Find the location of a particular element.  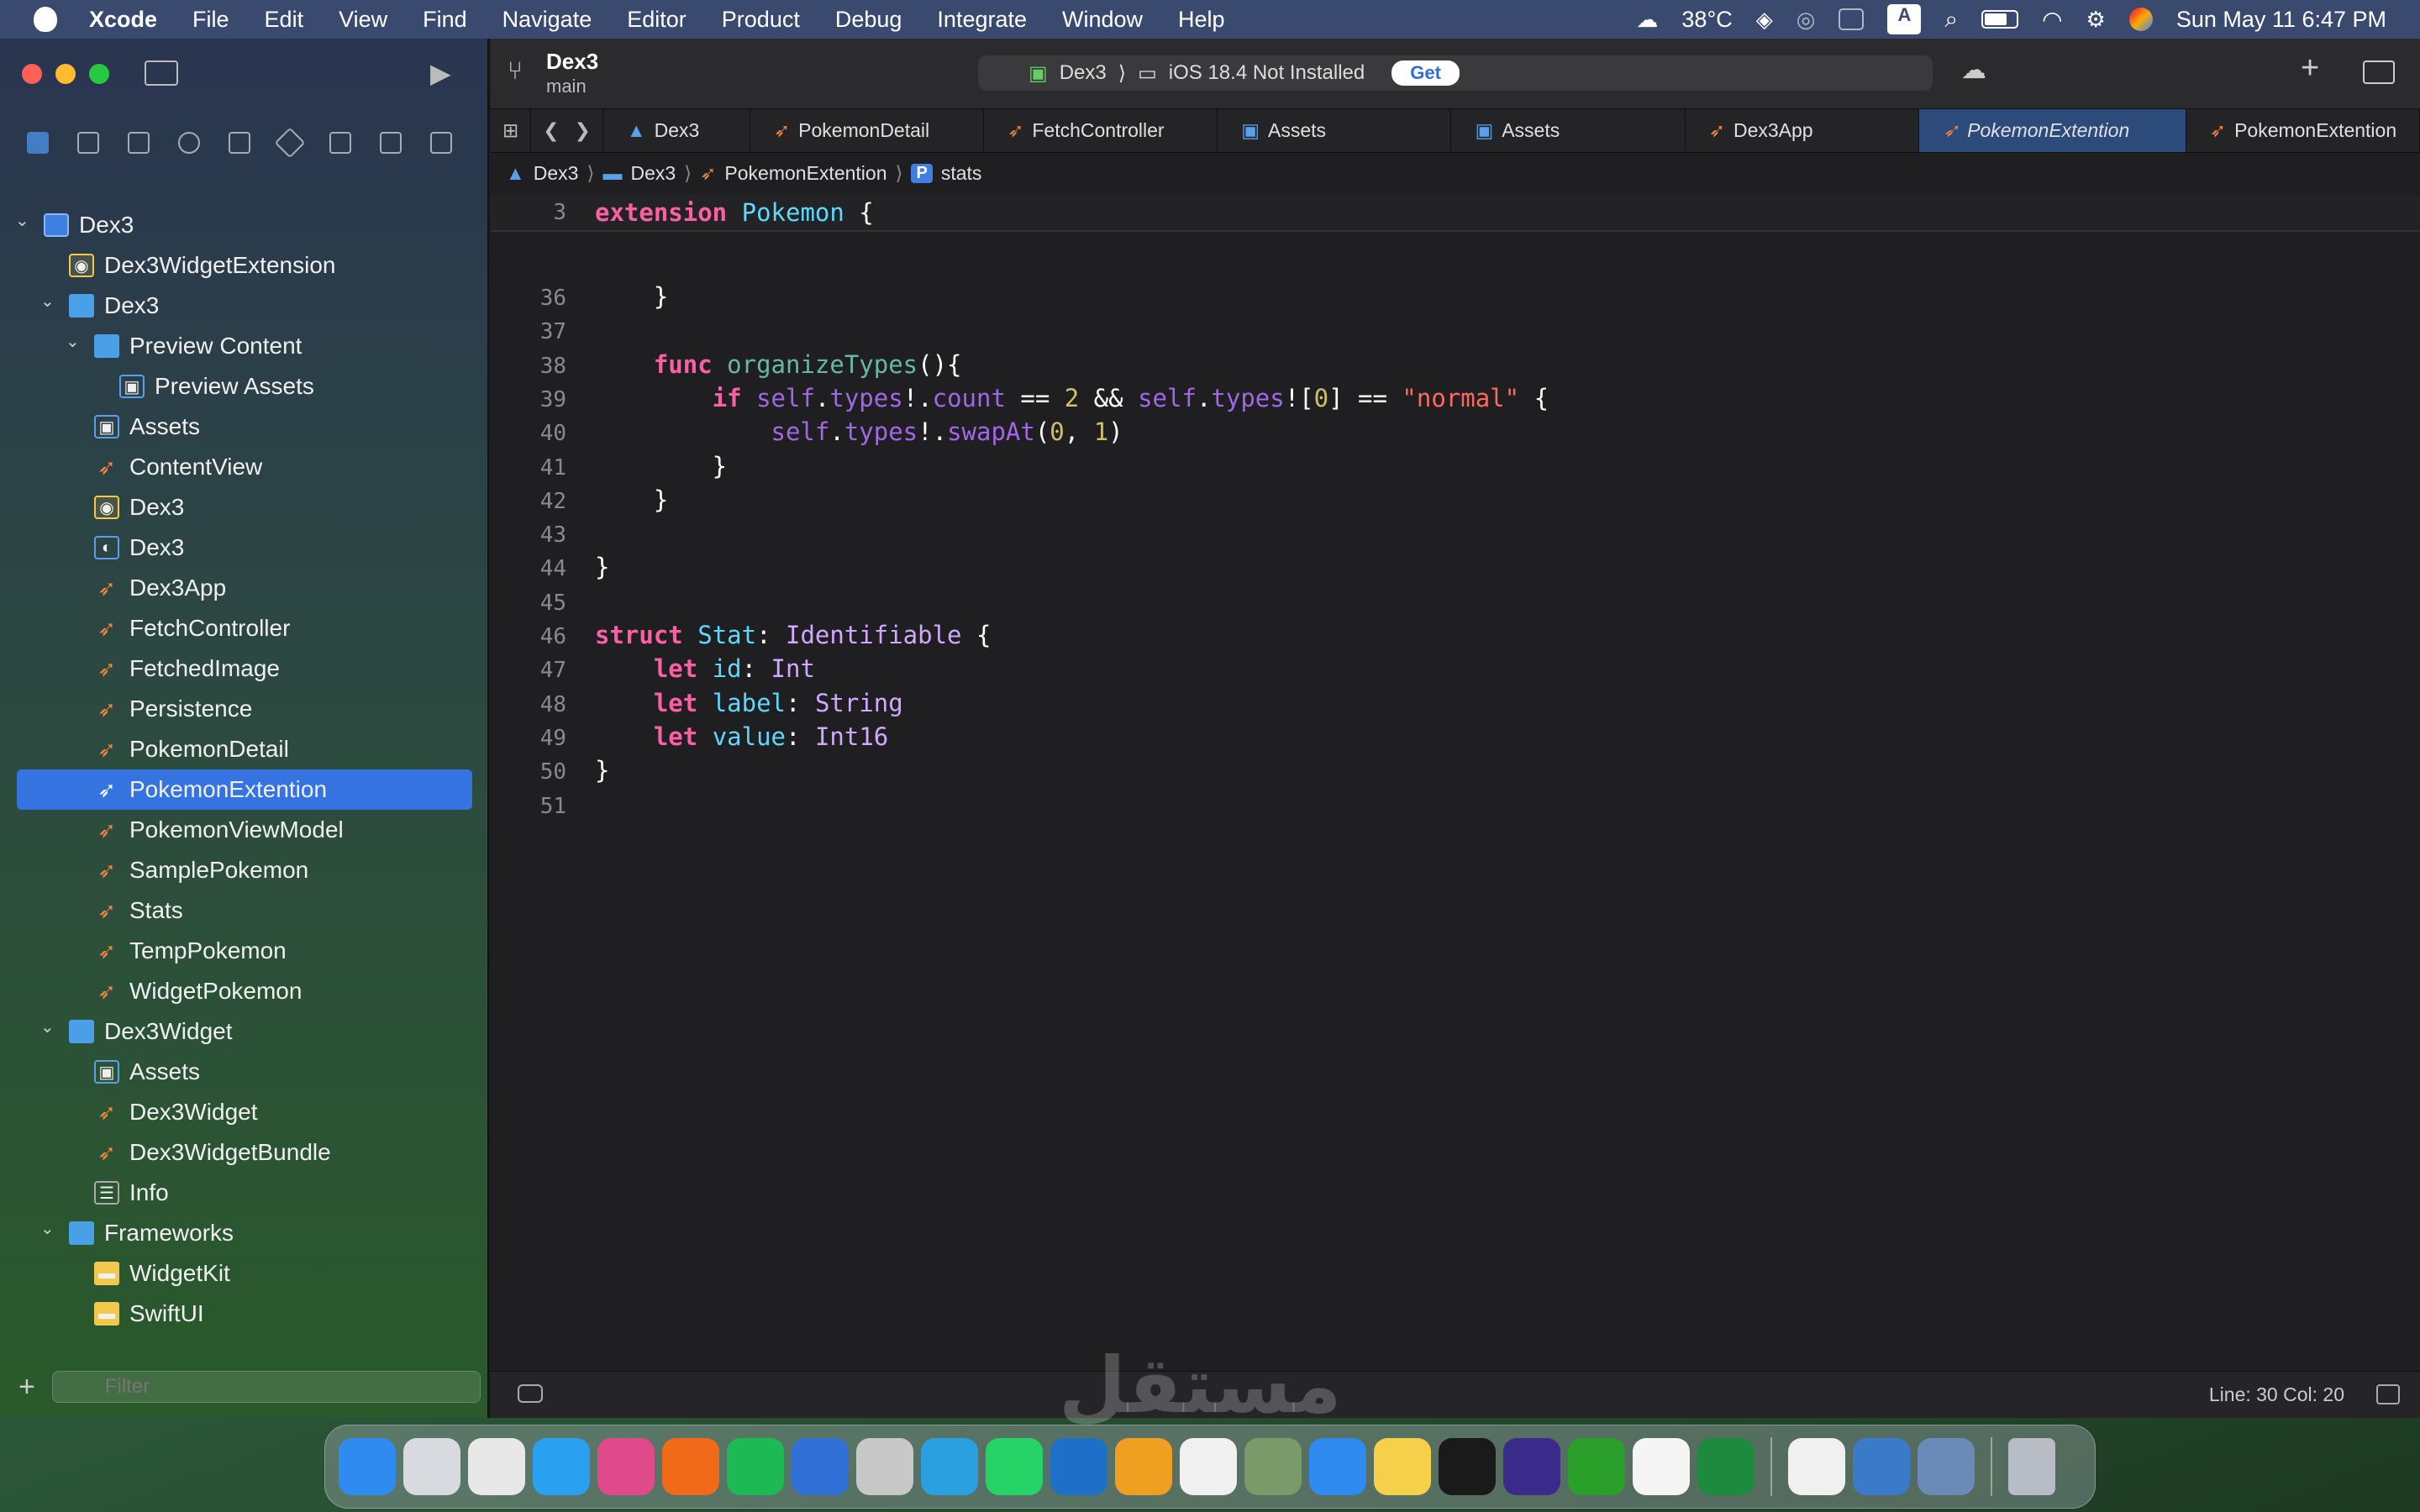

code-line: struct Stat: Identifiable { is located at coordinates (793, 635).